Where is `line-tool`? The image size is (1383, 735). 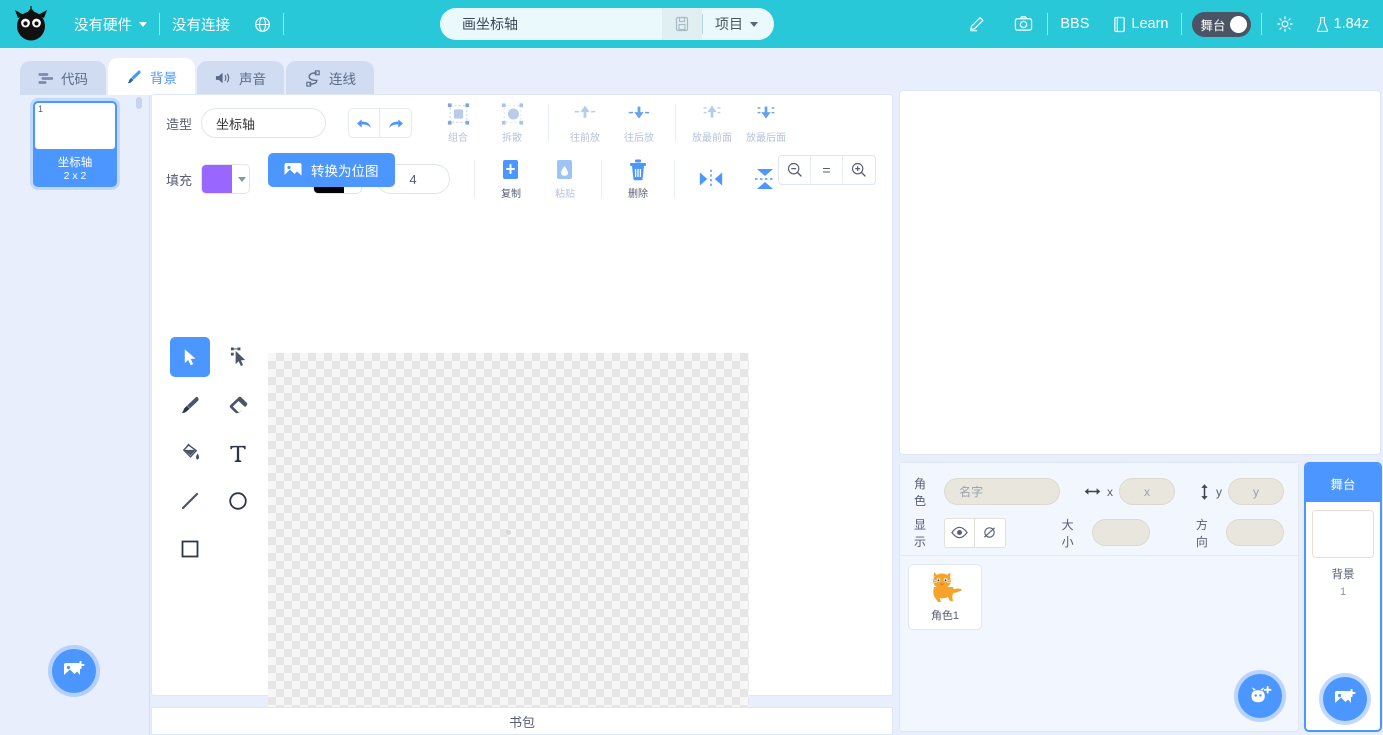 line-tool is located at coordinates (190, 501).